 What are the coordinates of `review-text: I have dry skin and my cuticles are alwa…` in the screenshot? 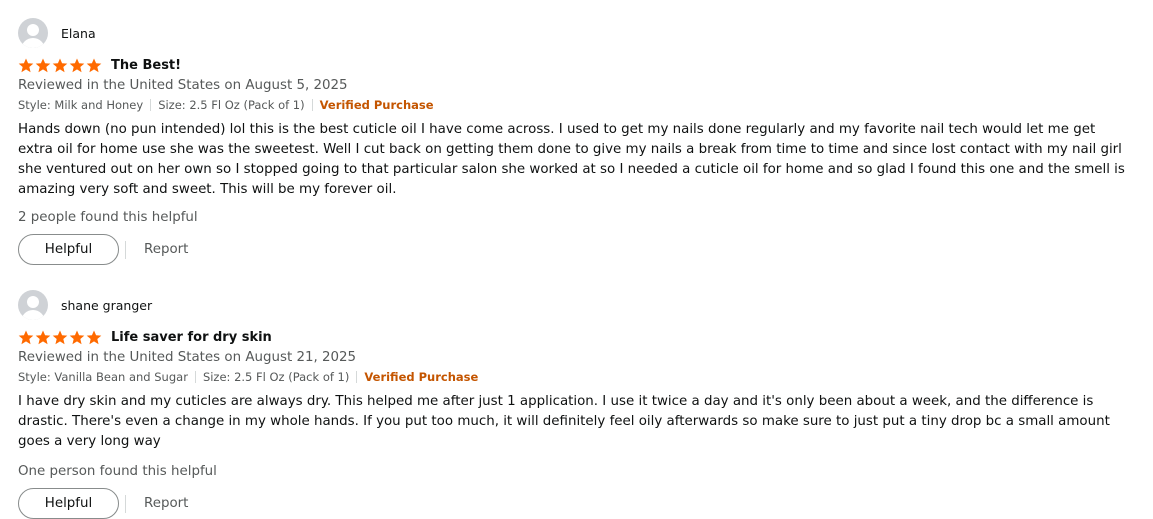 It's located at (564, 421).